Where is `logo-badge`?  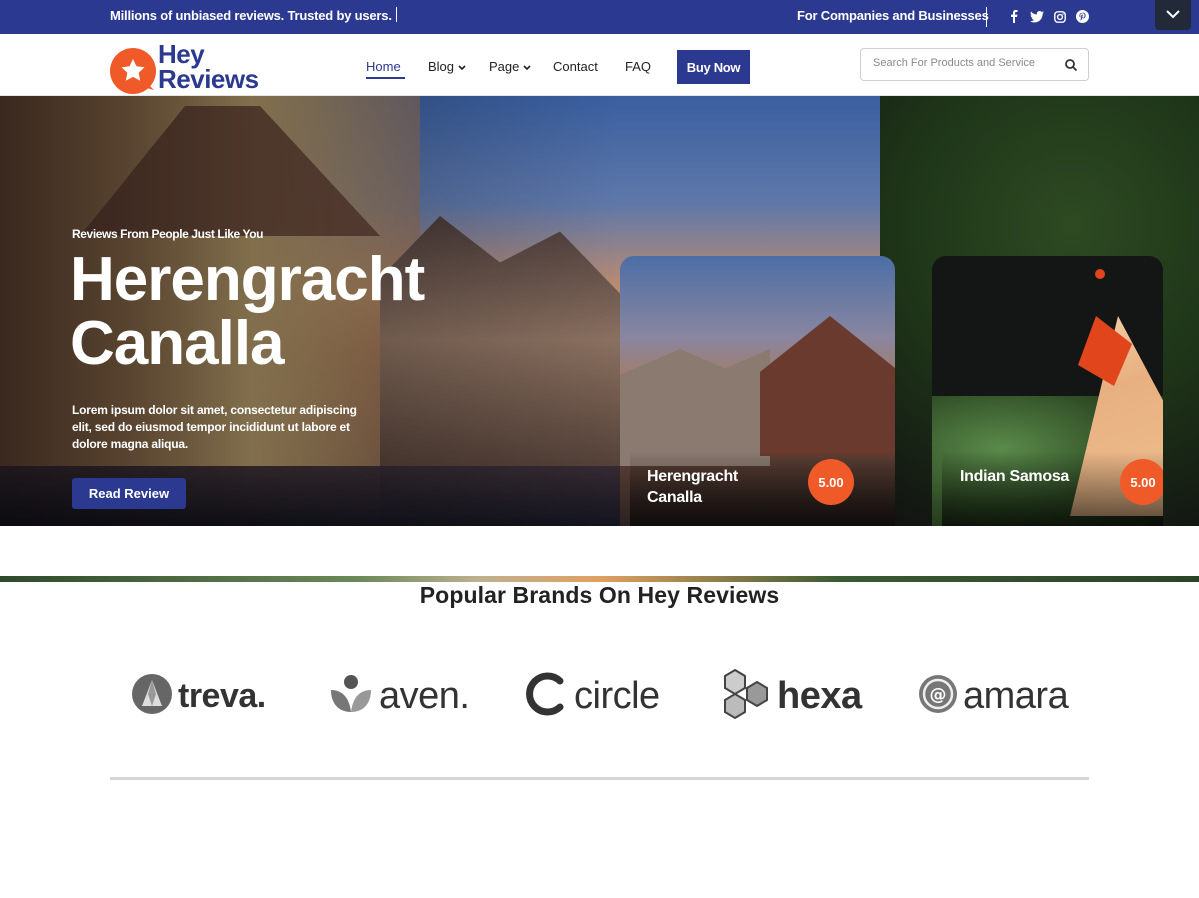 logo-badge is located at coordinates (133, 71).